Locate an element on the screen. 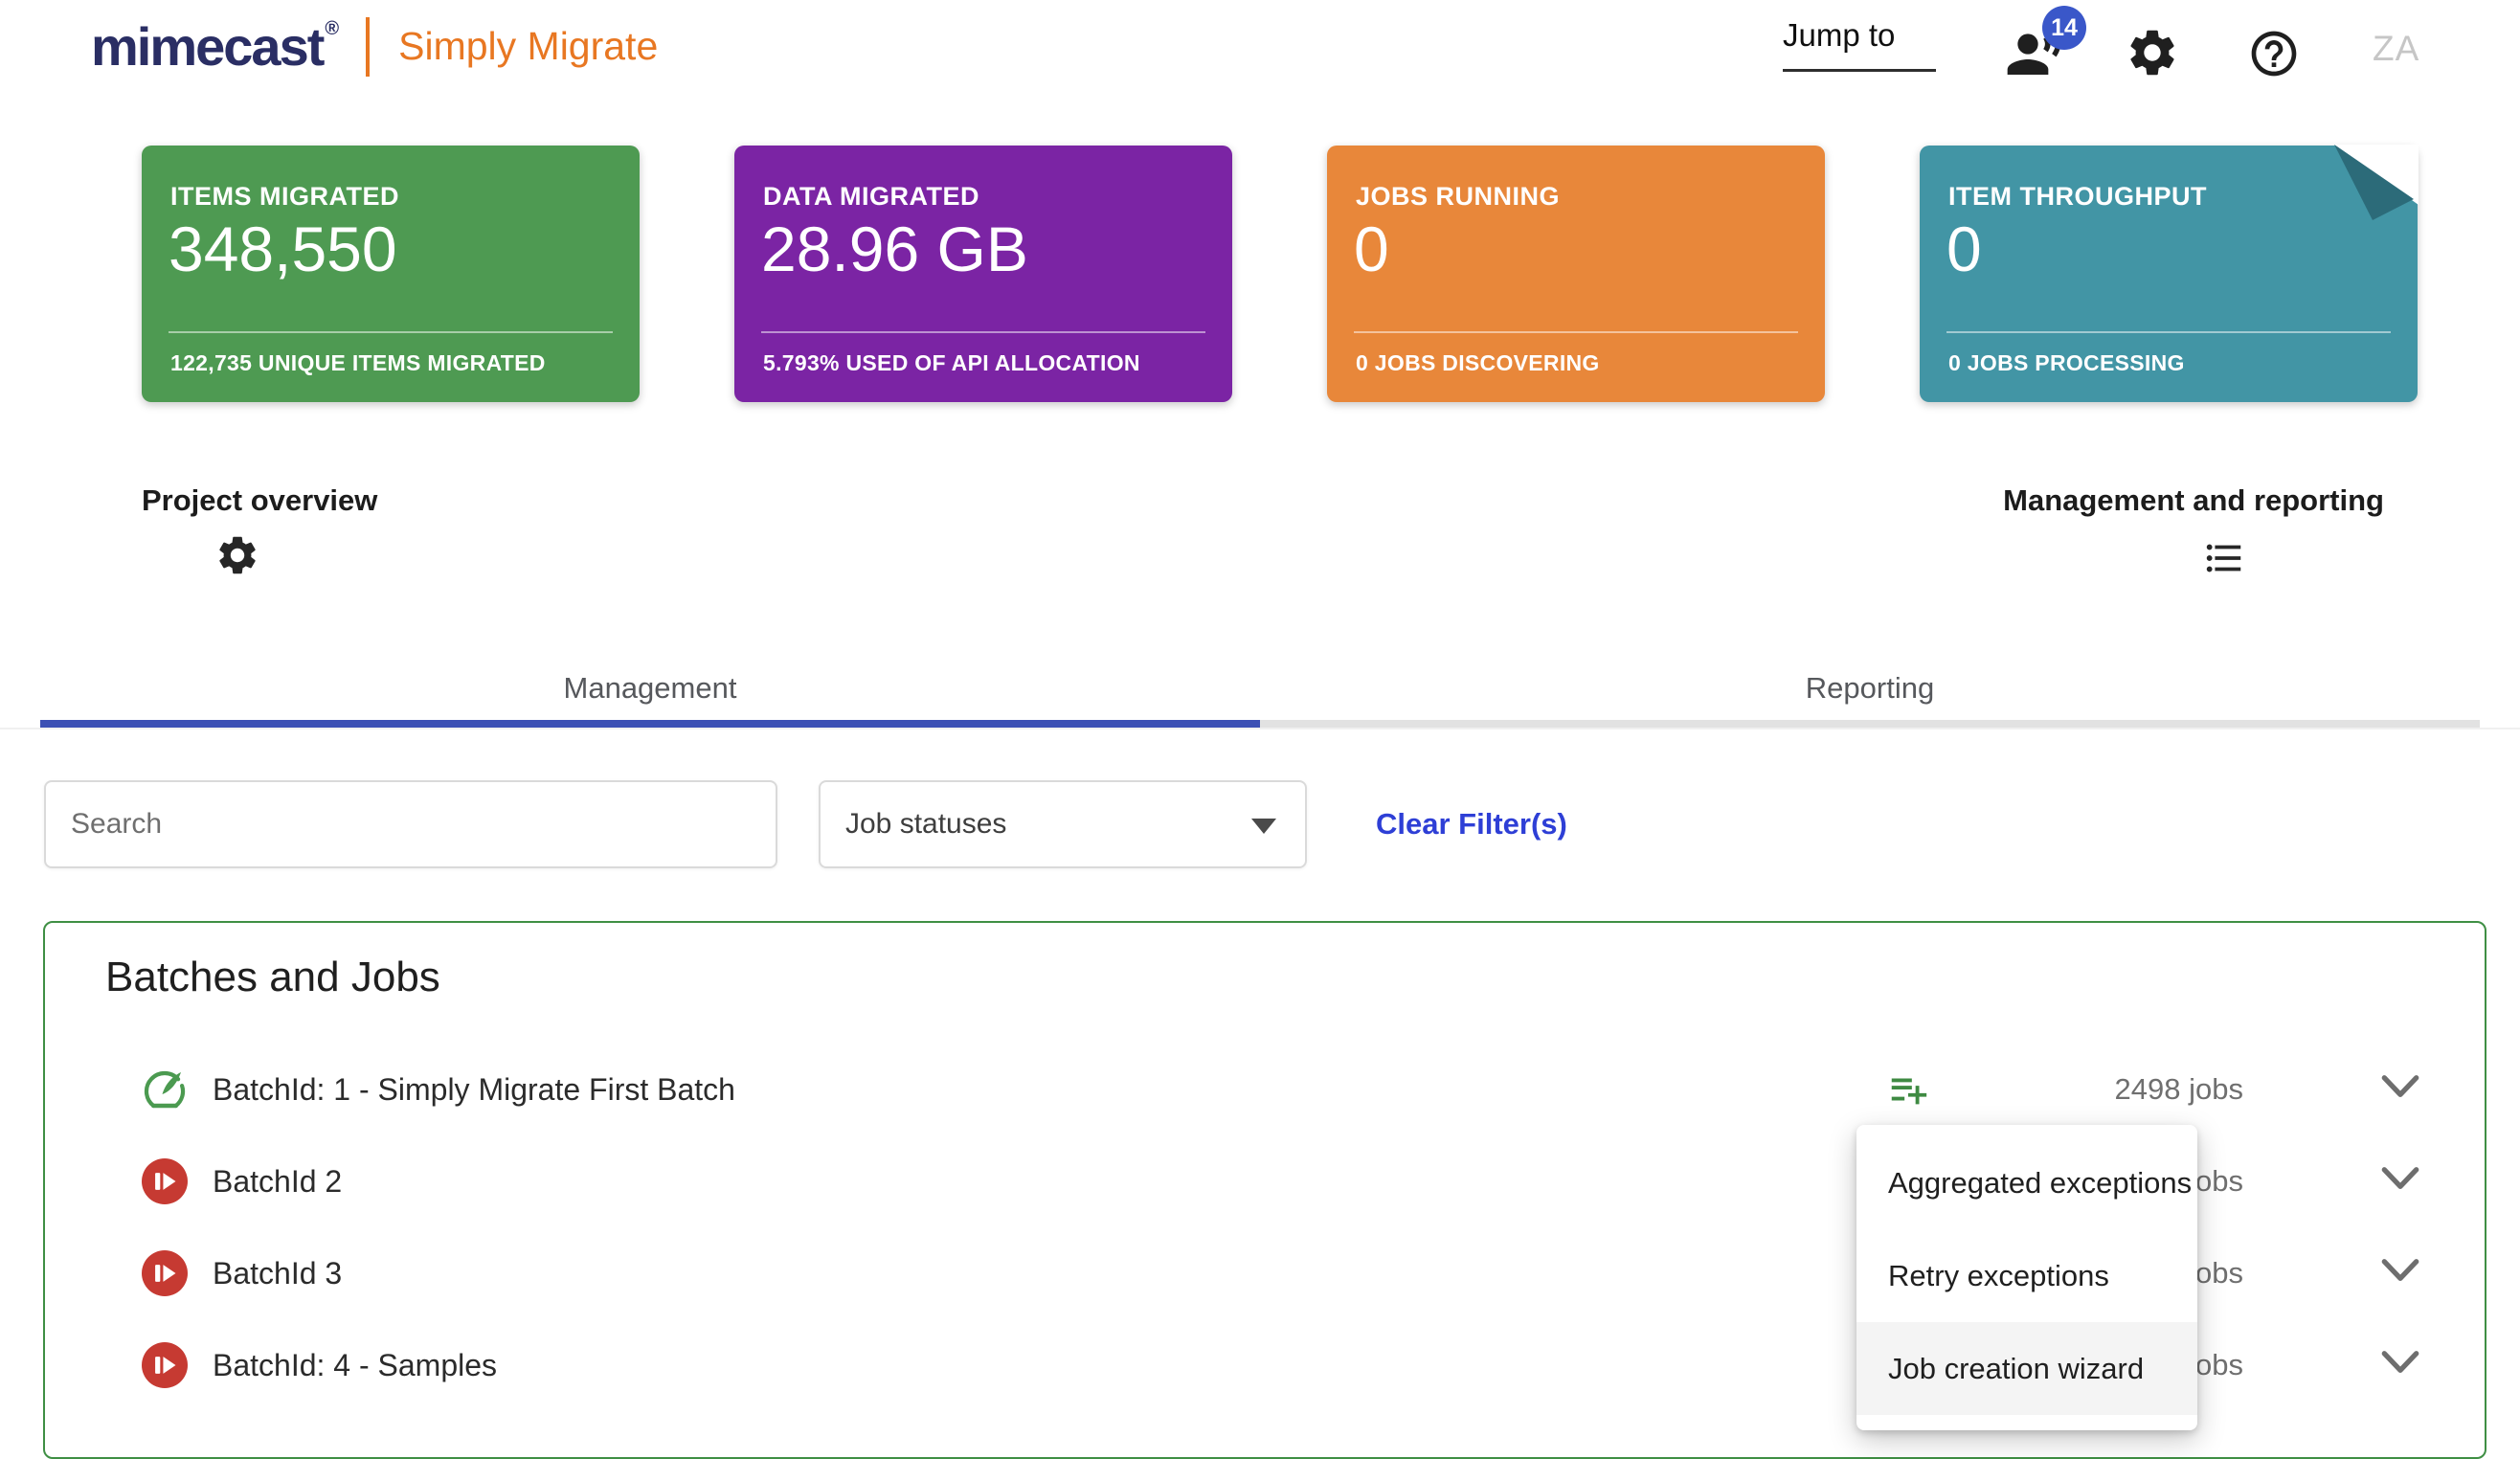 Image resolution: width=2520 pixels, height=1459 pixels. app-header: mimecast ® Simply Migrate Jump to 14 ZA is located at coordinates (1260, 58).